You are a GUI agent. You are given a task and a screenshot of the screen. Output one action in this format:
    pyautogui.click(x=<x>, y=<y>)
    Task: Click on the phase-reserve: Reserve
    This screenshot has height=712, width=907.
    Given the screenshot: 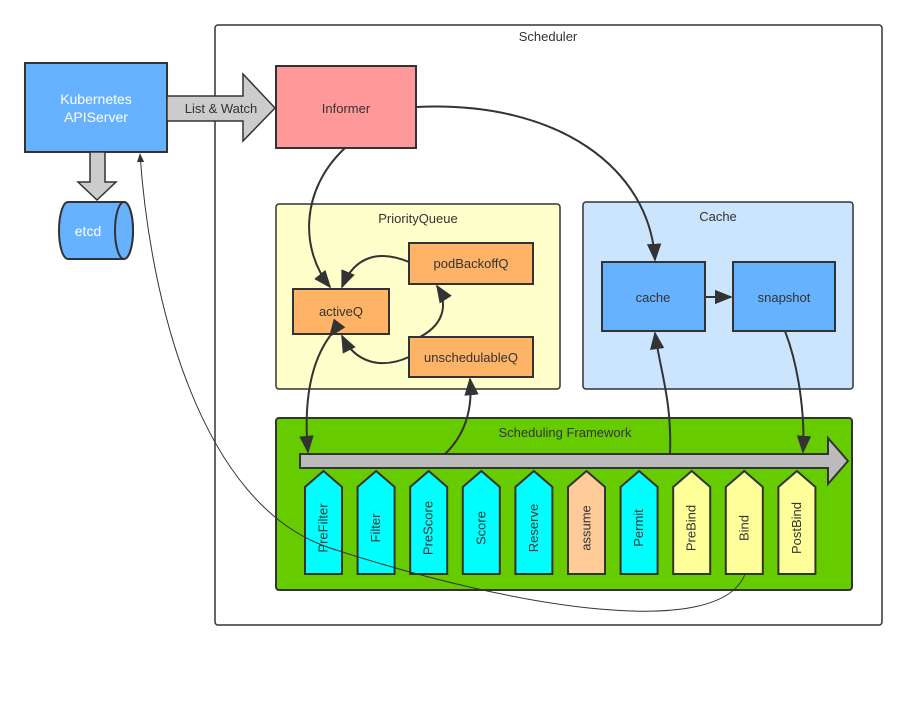 What is the action you would take?
    pyautogui.click(x=534, y=522)
    